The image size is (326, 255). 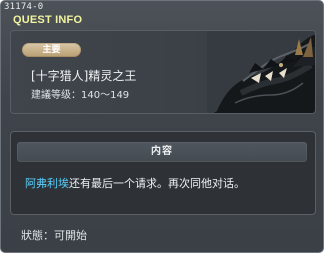 What do you see at coordinates (157, 183) in the screenshot?
I see `quest-message: 还有最后一个请求。再次同他对话。` at bounding box center [157, 183].